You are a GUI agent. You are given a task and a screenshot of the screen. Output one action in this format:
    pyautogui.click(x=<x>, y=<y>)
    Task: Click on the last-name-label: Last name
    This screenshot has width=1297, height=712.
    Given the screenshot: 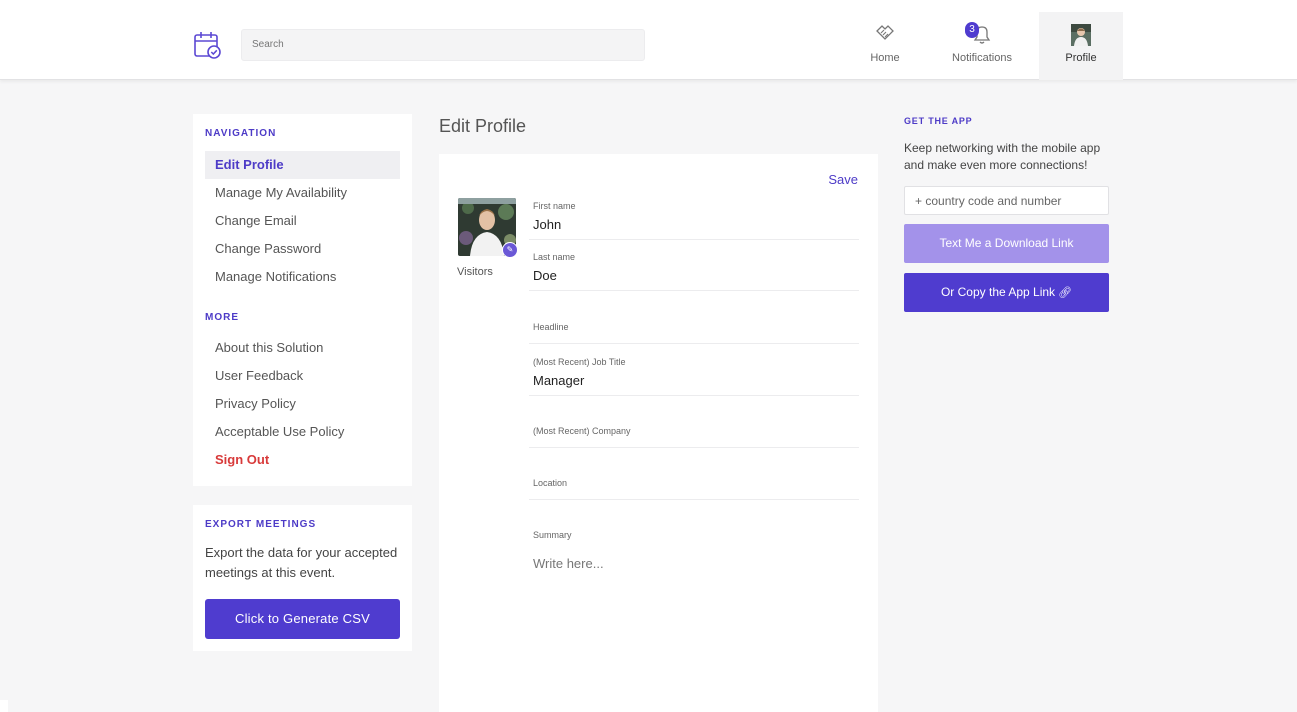 What is the action you would take?
    pyautogui.click(x=554, y=257)
    